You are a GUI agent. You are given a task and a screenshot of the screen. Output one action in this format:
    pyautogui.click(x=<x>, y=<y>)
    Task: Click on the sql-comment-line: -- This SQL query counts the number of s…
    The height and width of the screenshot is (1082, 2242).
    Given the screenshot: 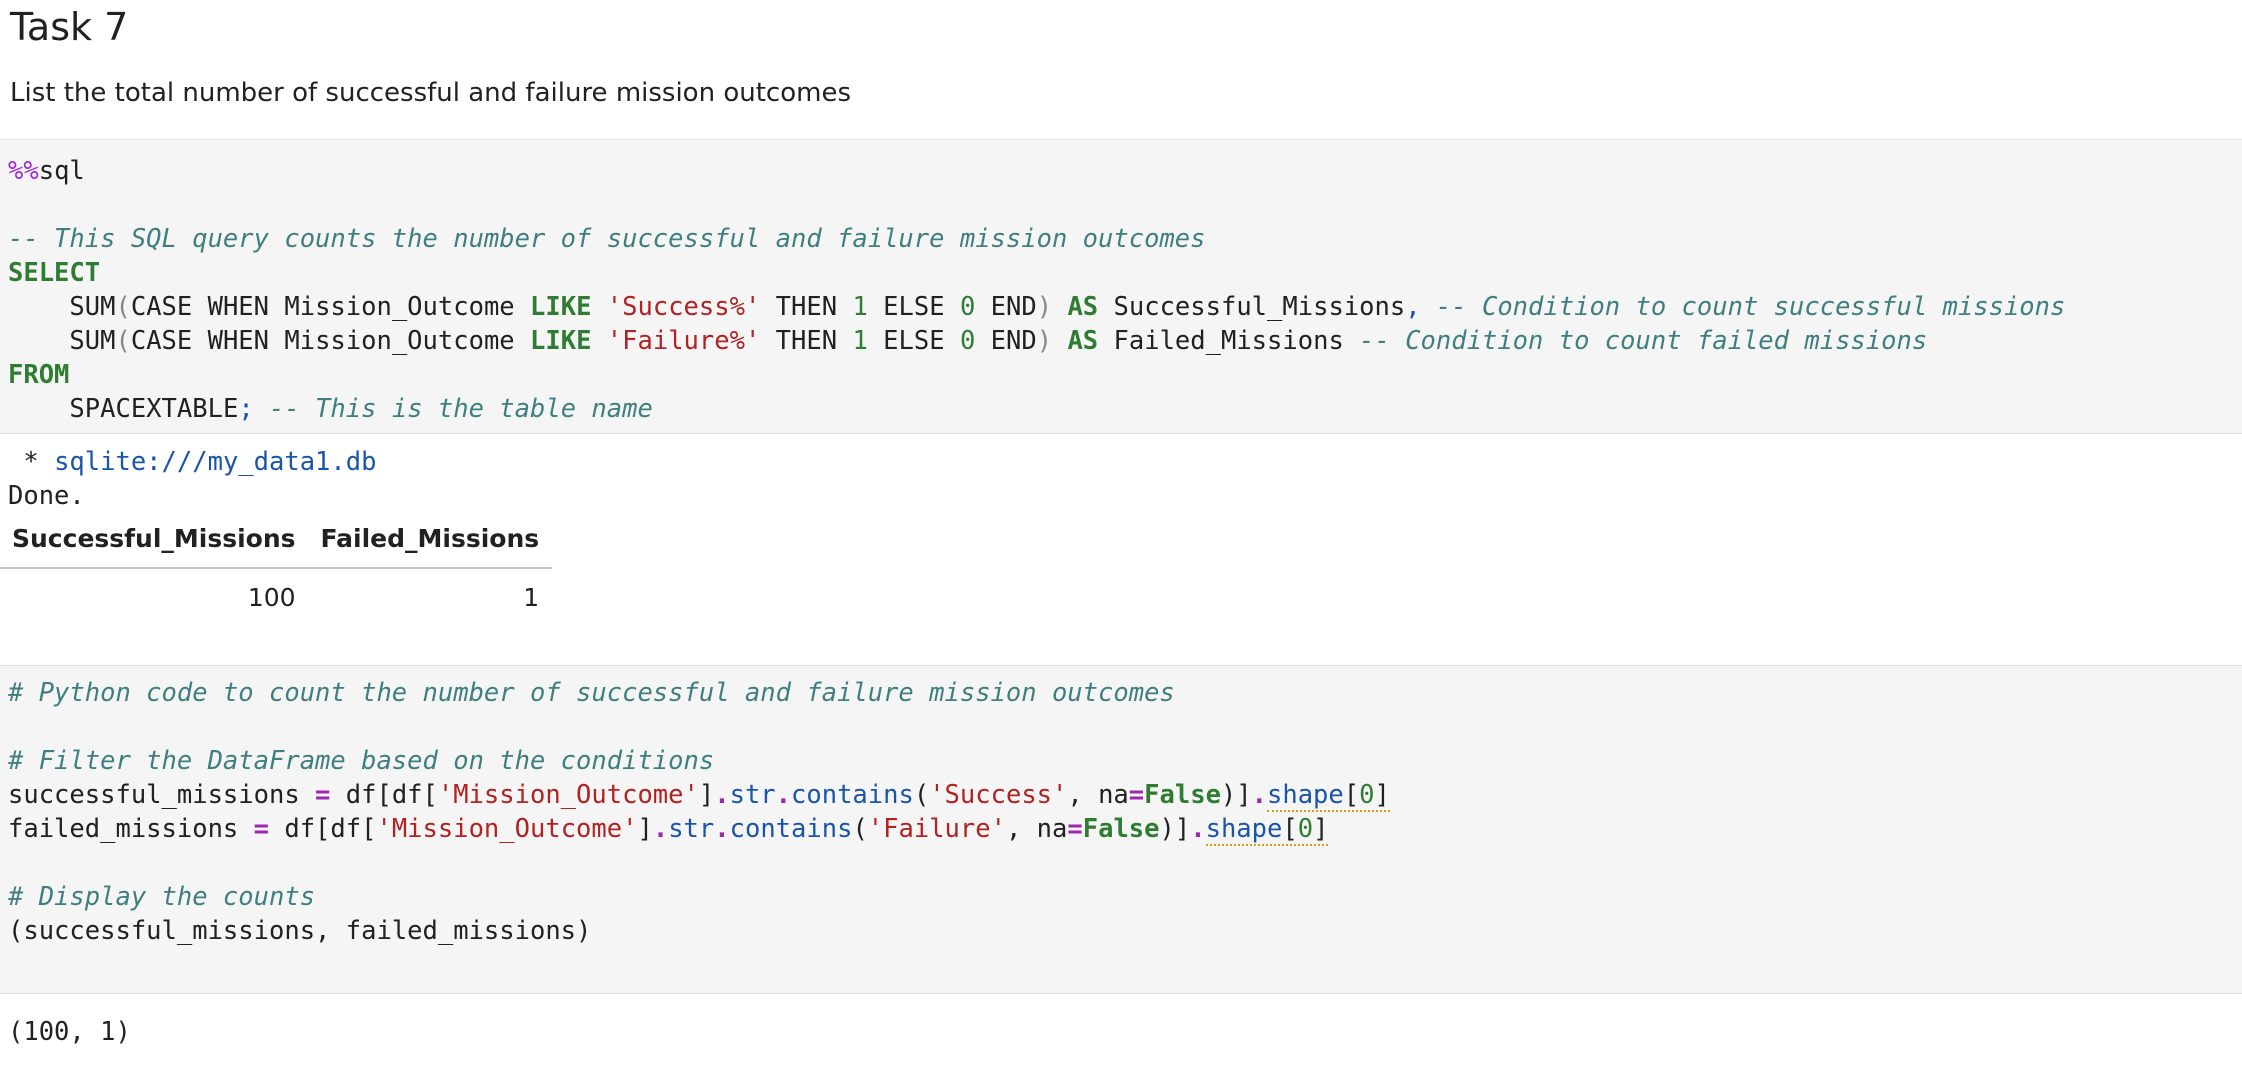 What is the action you would take?
    pyautogui.click(x=607, y=239)
    